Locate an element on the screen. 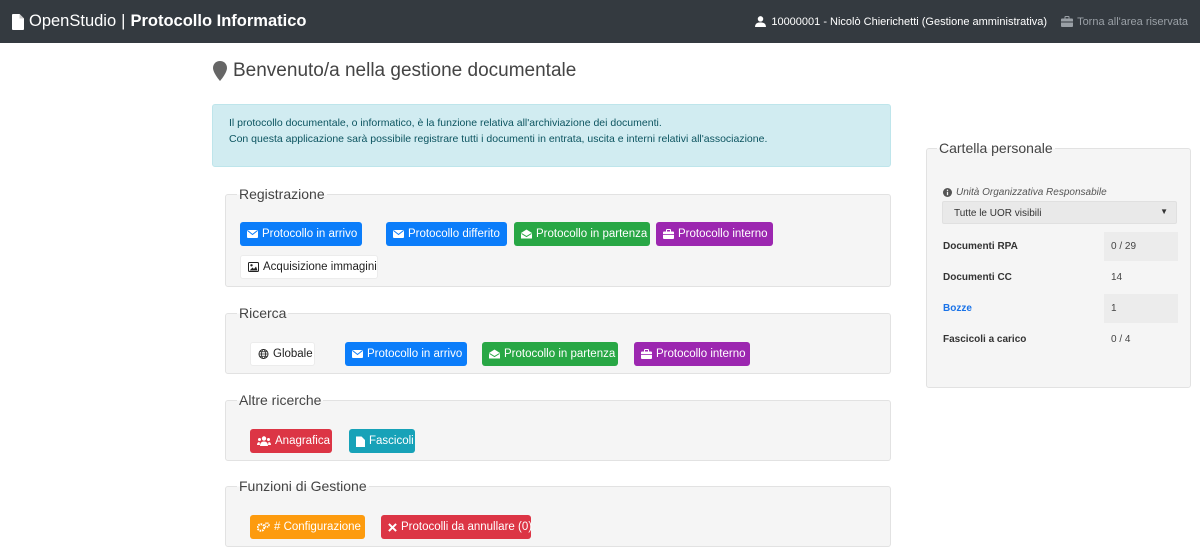 Image resolution: width=1200 pixels, height=560 pixels. page-title: Benvenuto/a nella gestione documentale is located at coordinates (394, 71).